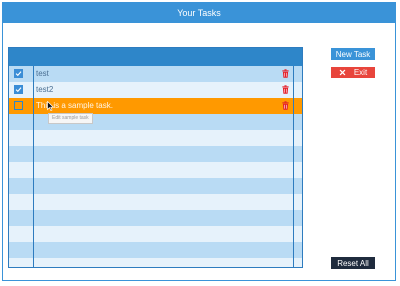  I want to click on task-row: test2, so click(155, 90).